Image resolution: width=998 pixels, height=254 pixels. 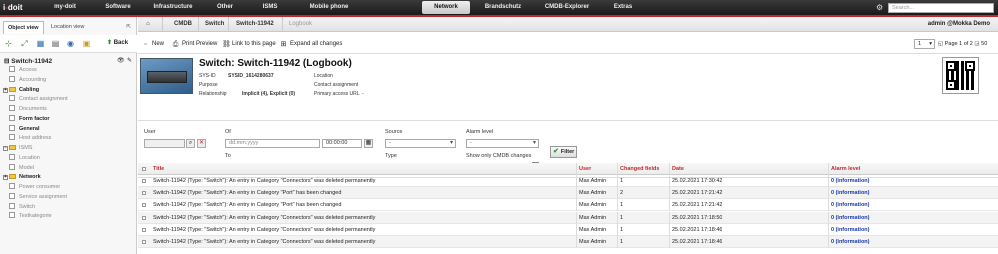 What do you see at coordinates (446, 7) in the screenshot?
I see `nav-network: Network` at bounding box center [446, 7].